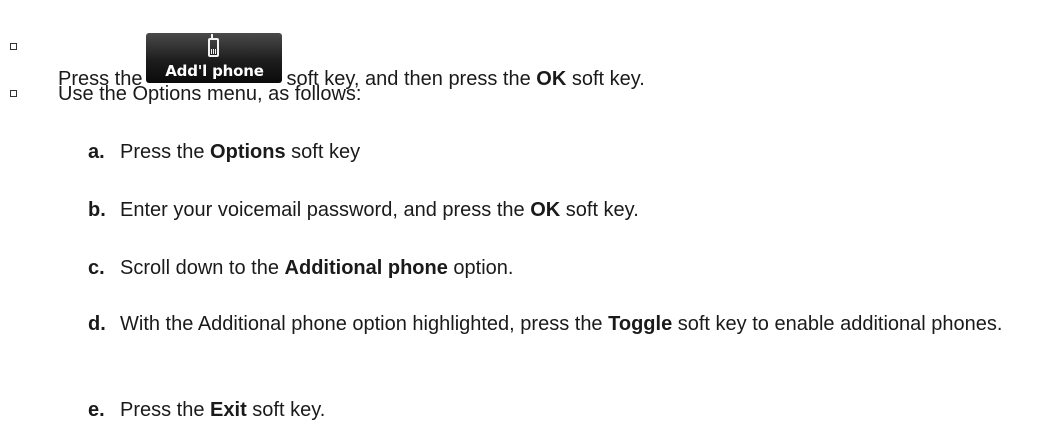 This screenshot has width=1063, height=432. I want to click on step-e: e. Press the Exit soft key., so click(531, 413).